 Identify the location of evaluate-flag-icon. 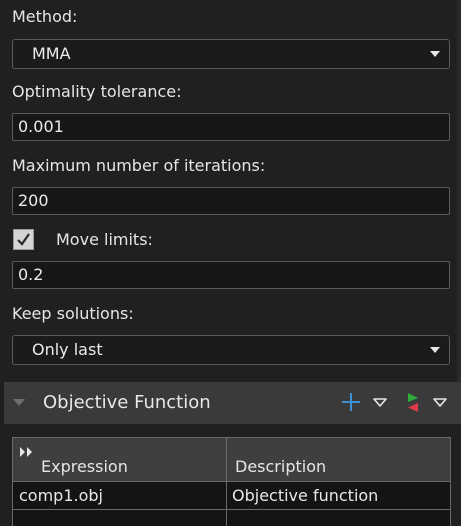
(413, 402).